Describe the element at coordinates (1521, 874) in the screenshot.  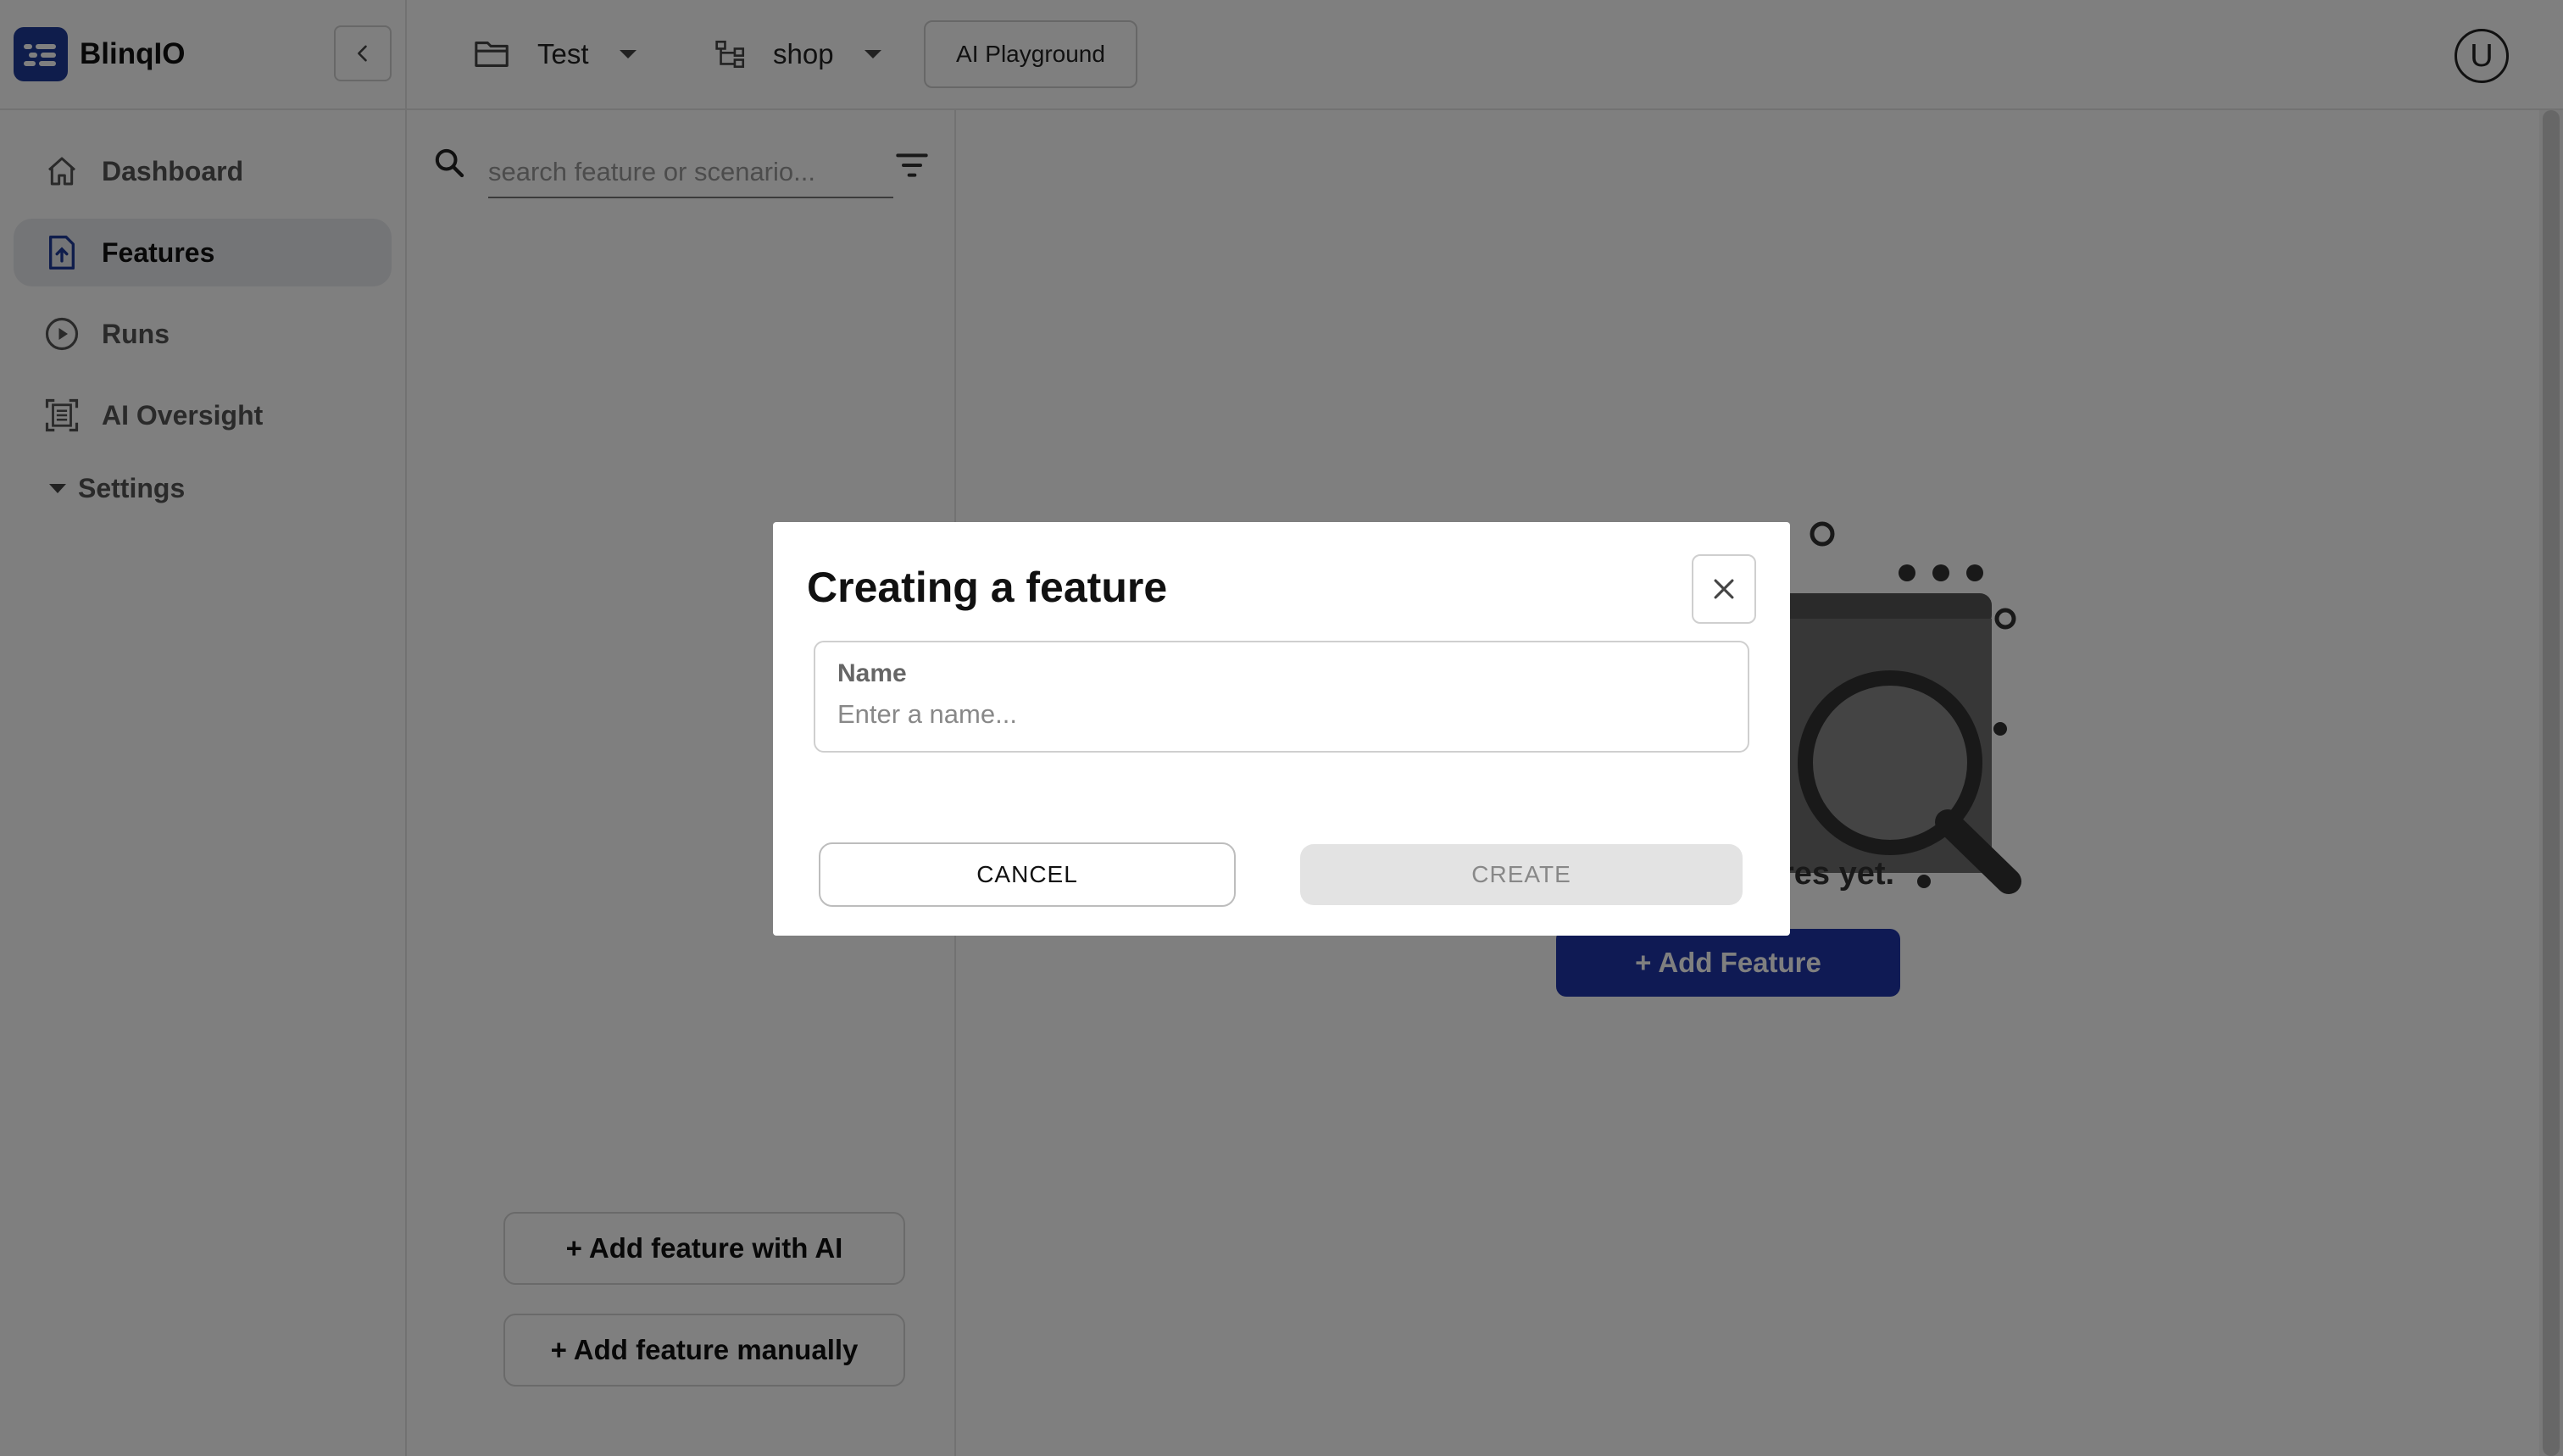
I see `create-button: CREATE` at that location.